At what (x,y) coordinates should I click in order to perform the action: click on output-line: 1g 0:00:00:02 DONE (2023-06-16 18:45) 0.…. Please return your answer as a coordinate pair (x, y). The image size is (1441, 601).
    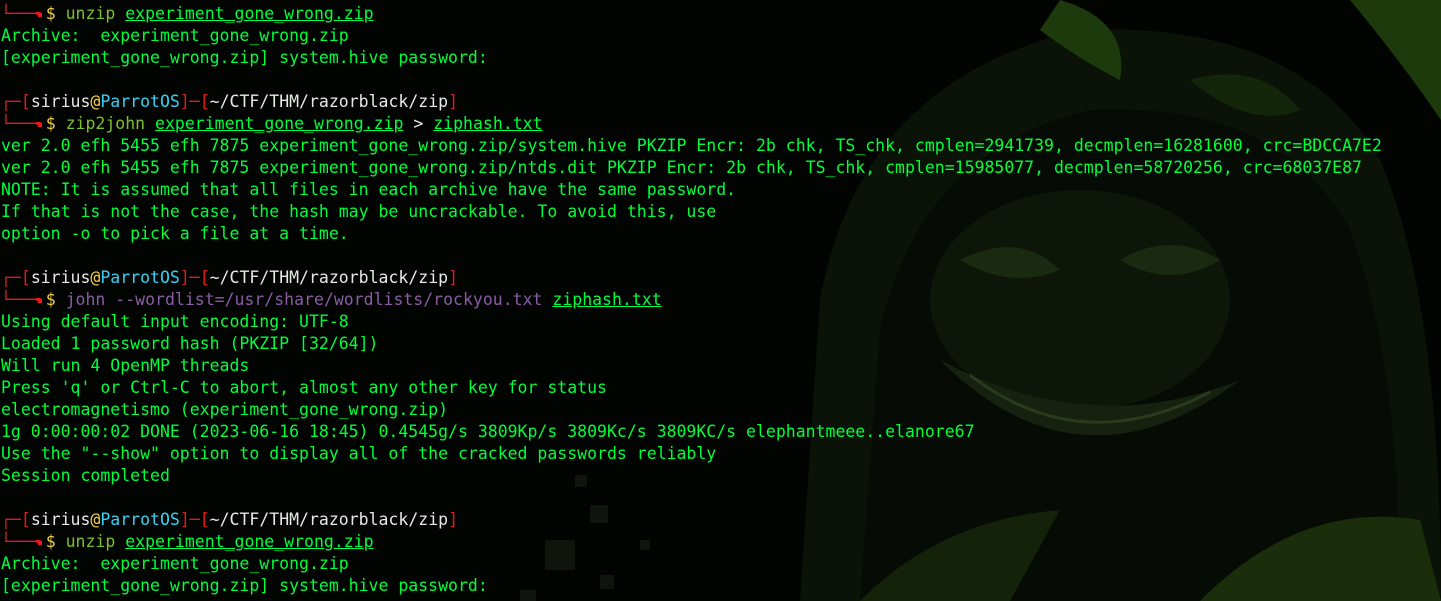
    Looking at the image, I should click on (691, 432).